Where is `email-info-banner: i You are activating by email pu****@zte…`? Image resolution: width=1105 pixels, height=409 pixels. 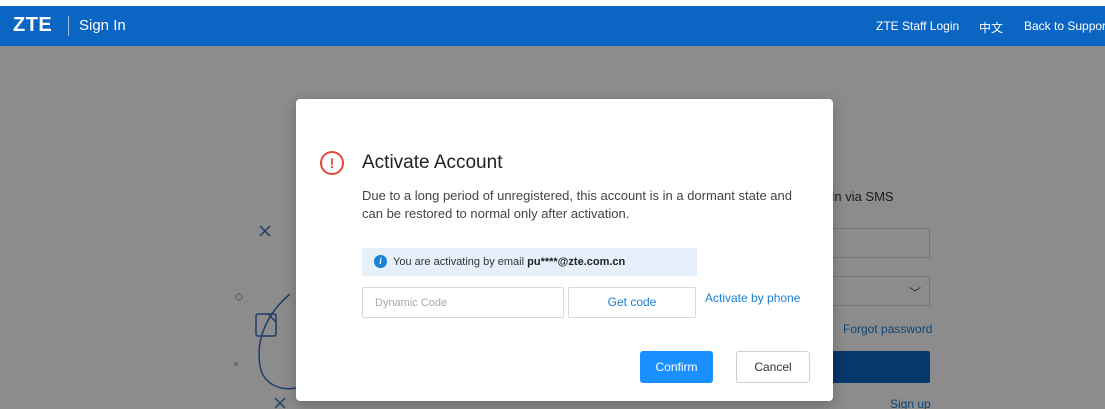
email-info-banner: i You are activating by email pu****@zte… is located at coordinates (529, 262).